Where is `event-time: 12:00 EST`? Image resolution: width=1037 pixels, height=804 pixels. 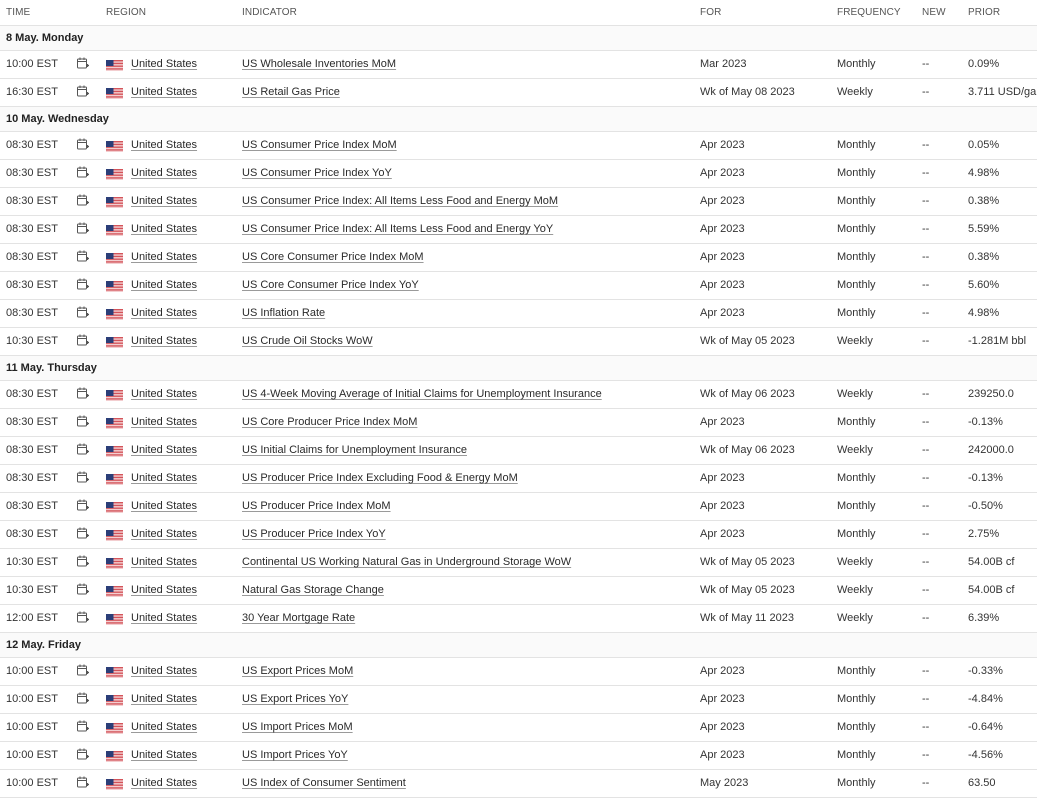
event-time: 12:00 EST is located at coordinates (32, 618).